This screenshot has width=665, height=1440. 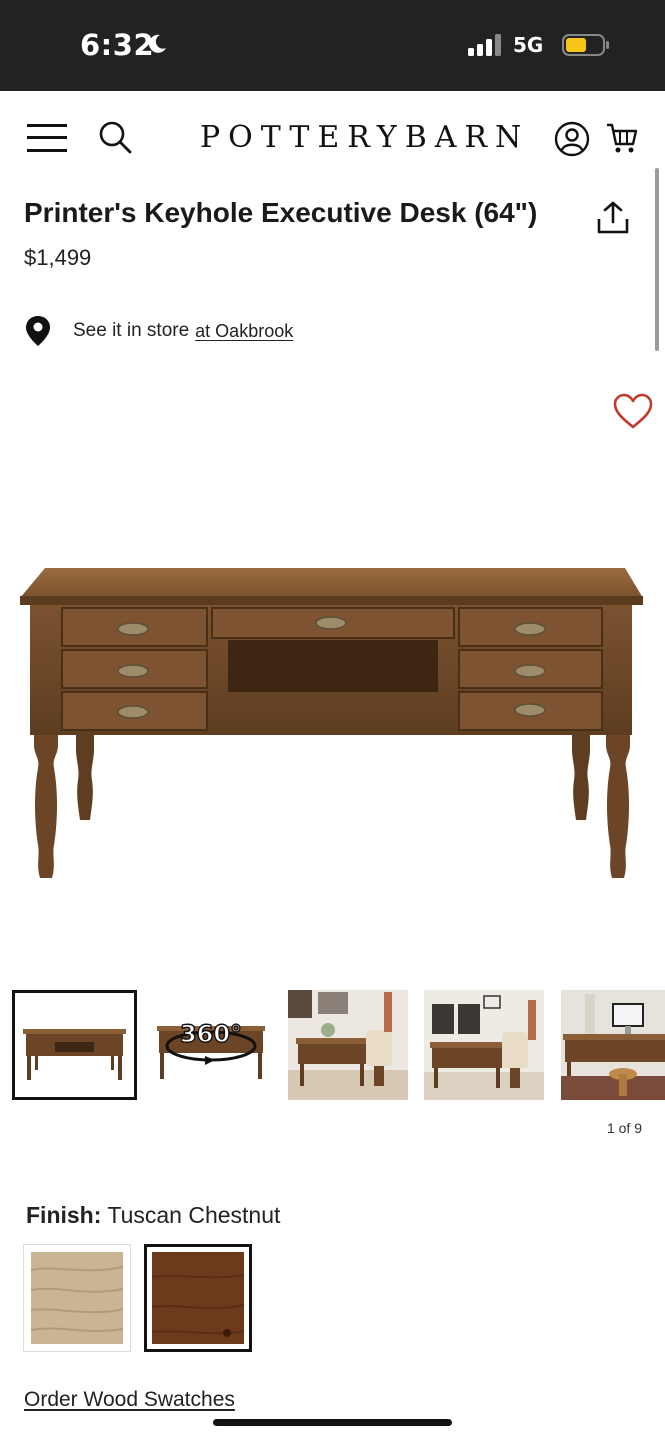 I want to click on status-bar: 6:32 5G, so click(x=332, y=45).